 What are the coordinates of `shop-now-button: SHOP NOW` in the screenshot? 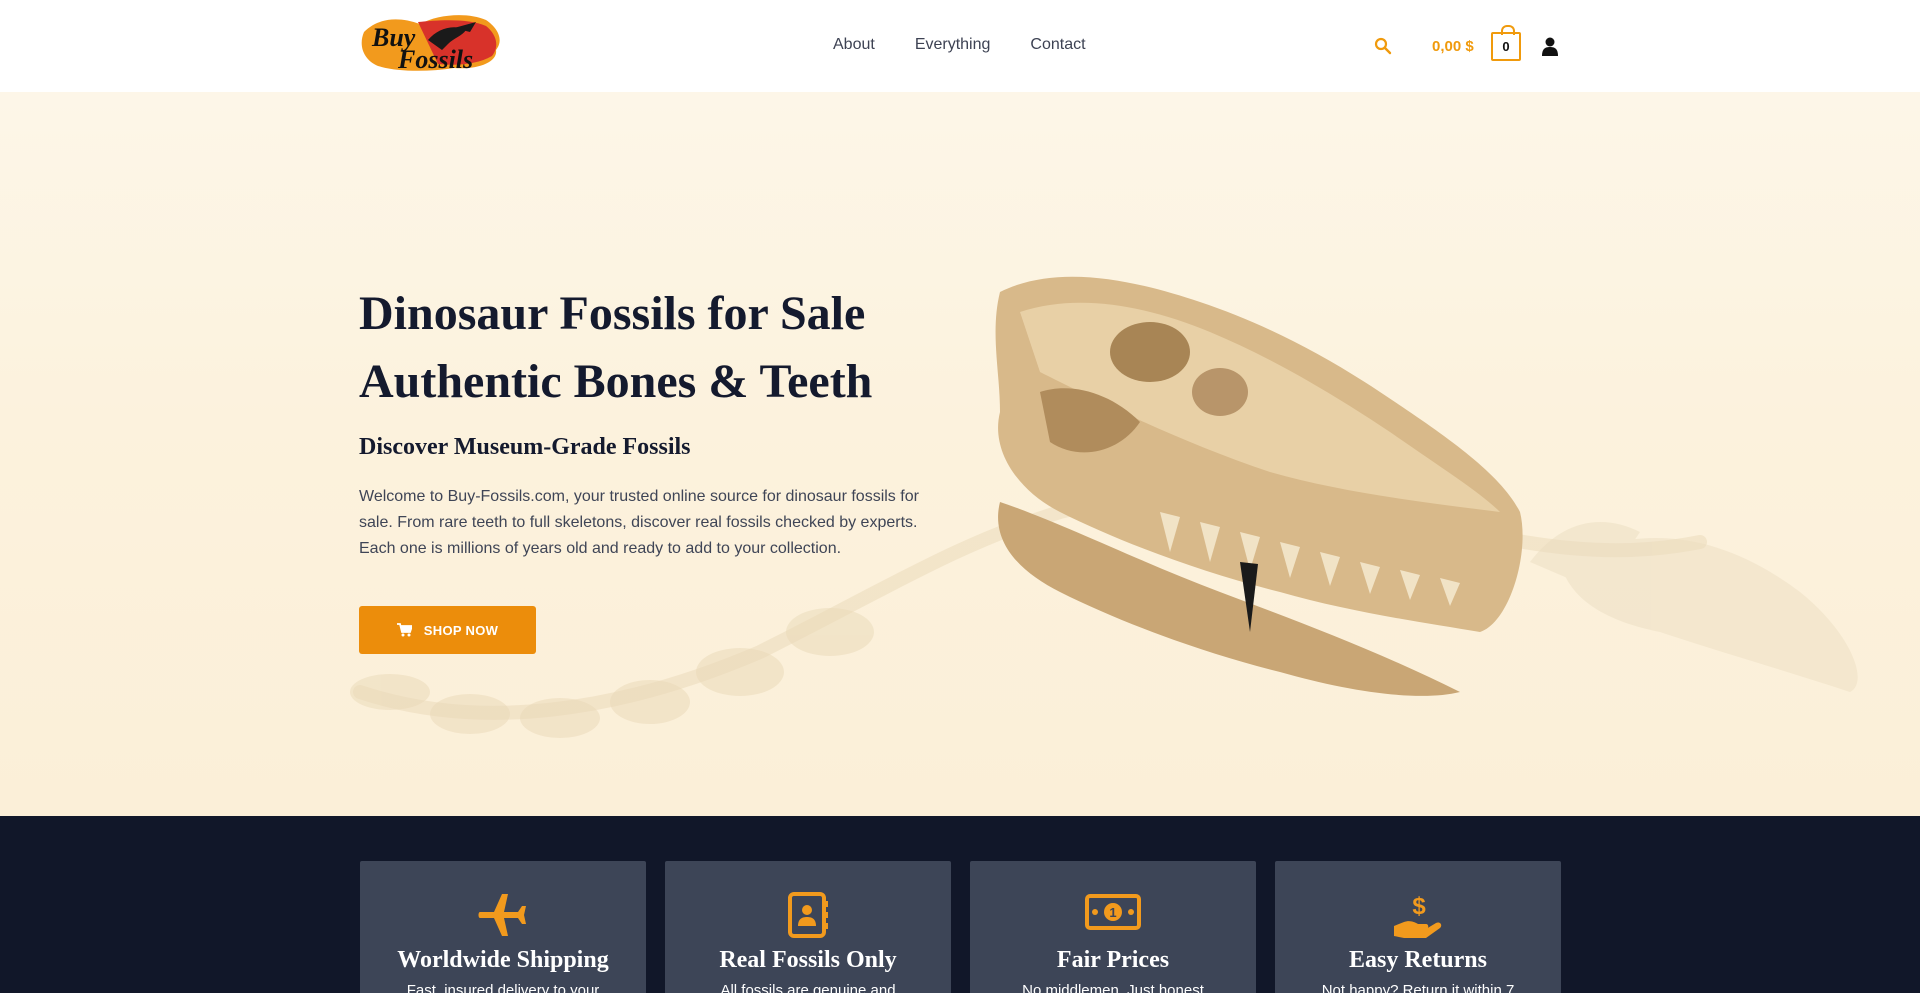 It's located at (447, 630).